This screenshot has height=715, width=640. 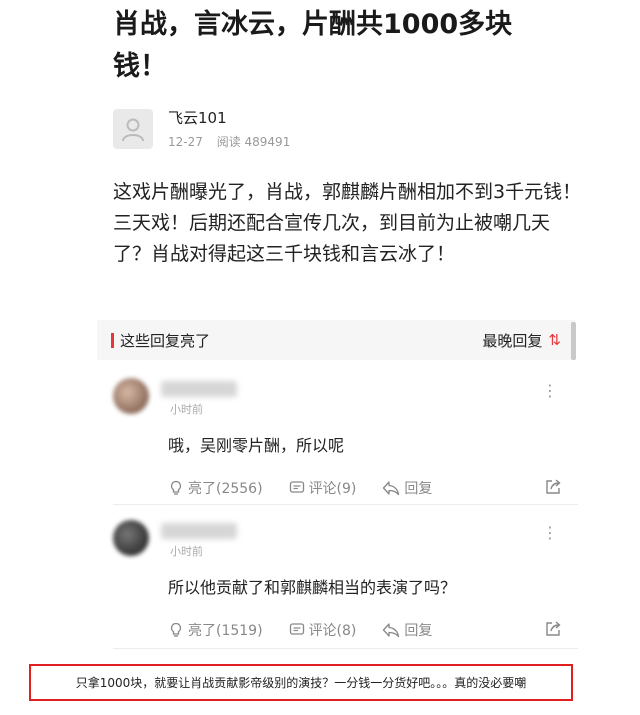 I want to click on sort-button: 最晚回复 ⇅, so click(x=521, y=340).